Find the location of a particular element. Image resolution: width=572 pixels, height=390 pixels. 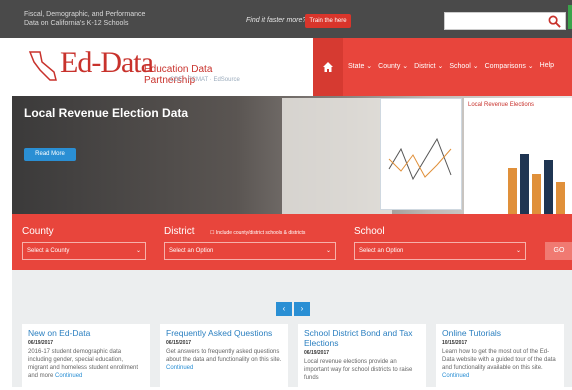

search-input is located at coordinates (505, 21).